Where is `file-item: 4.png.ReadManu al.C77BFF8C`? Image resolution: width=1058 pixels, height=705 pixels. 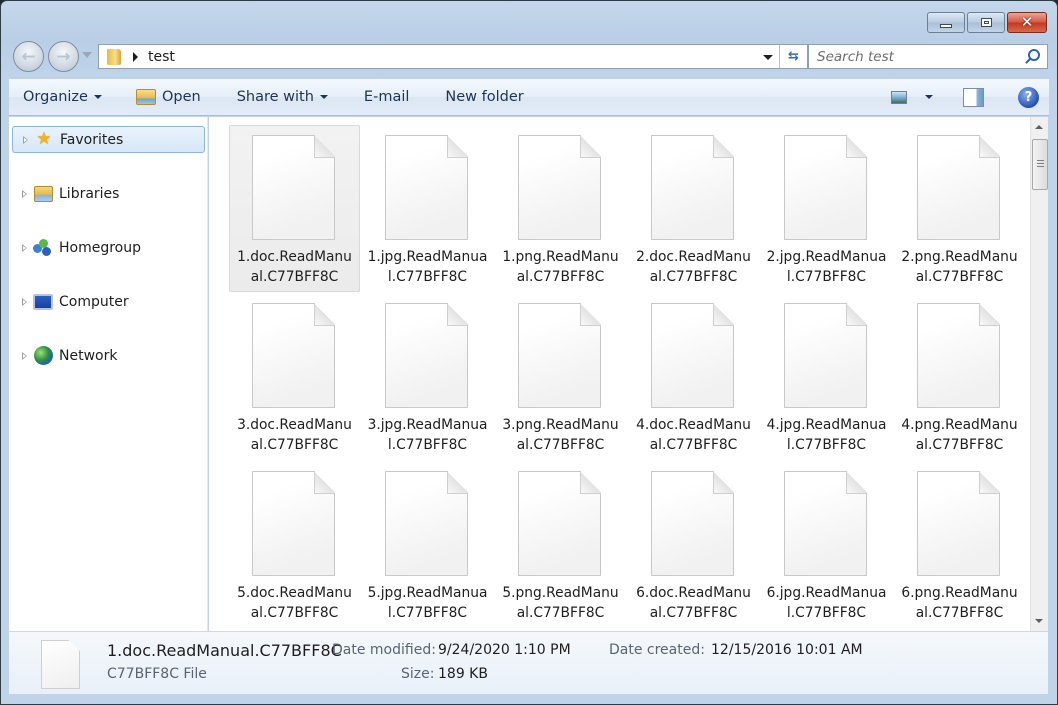 file-item: 4.png.ReadManu al.C77BFF8C is located at coordinates (959, 376).